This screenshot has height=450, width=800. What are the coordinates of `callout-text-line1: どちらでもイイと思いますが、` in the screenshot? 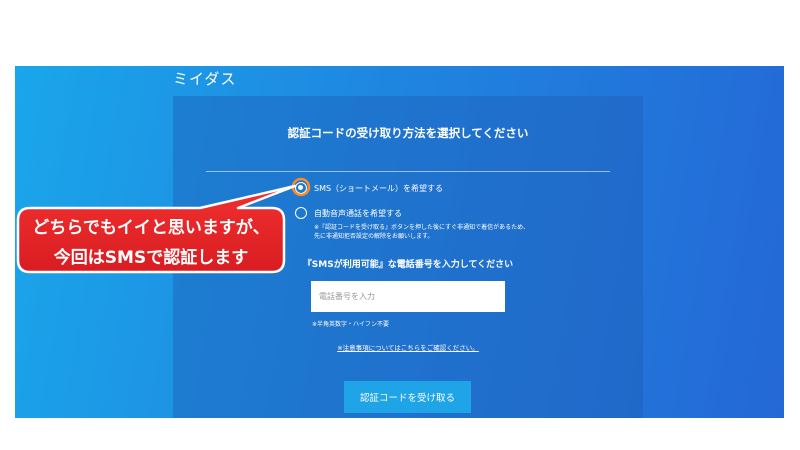 It's located at (151, 228).